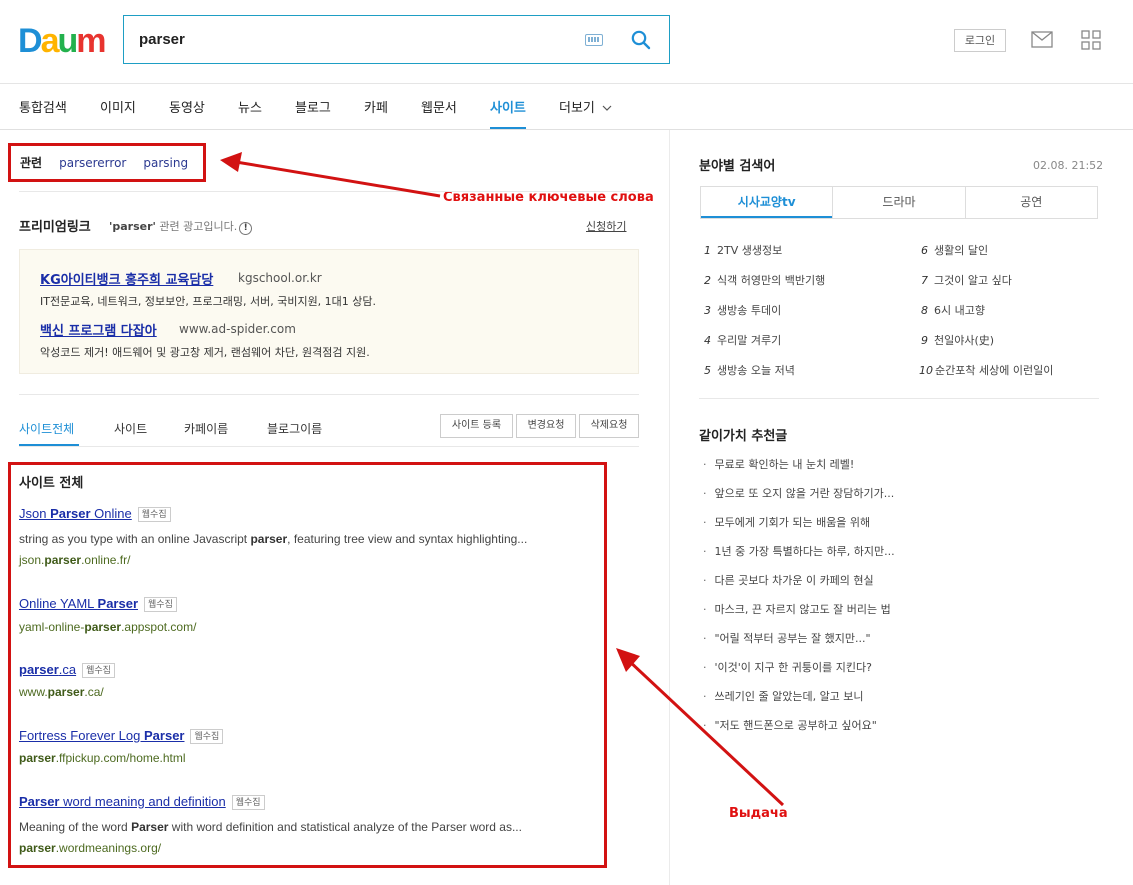 The image size is (1133, 885). What do you see at coordinates (606, 226) in the screenshot?
I see `apply-ad-link: 신청하기` at bounding box center [606, 226].